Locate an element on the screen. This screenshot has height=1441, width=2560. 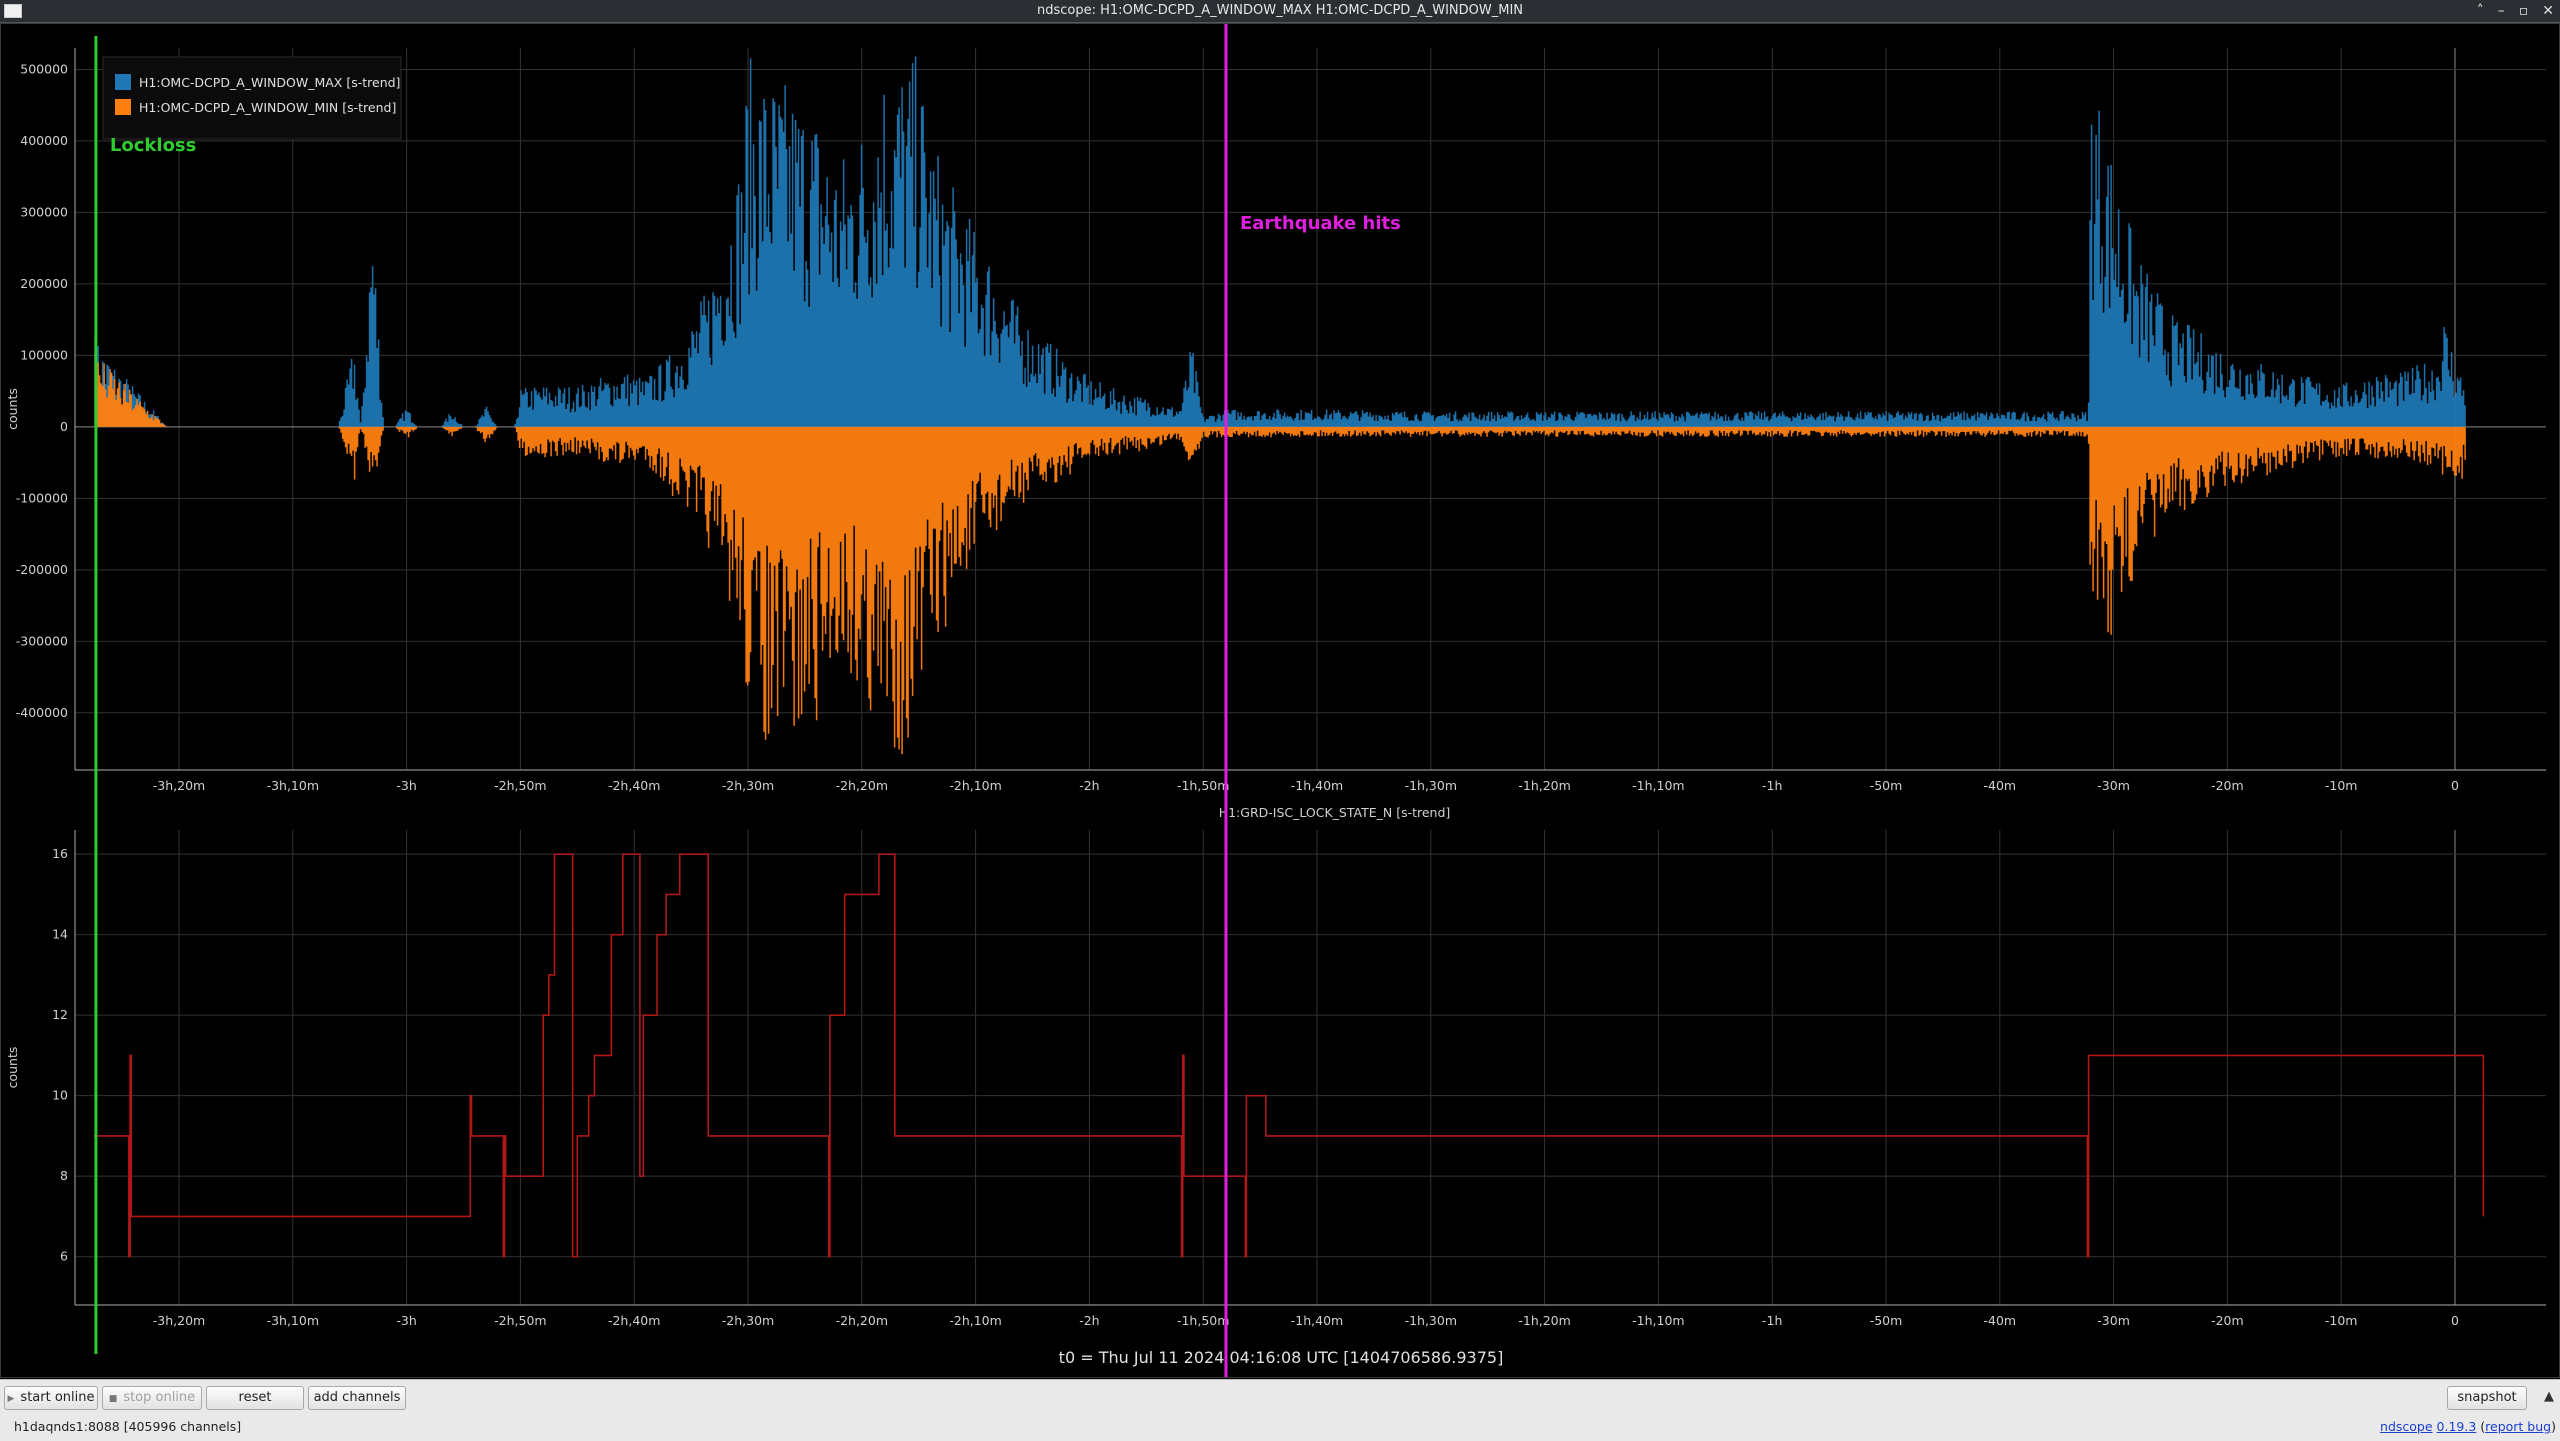
legend-entry: H1:OMC-DCPD_A_WINDOW_MIN [s-trend] is located at coordinates (267, 107).